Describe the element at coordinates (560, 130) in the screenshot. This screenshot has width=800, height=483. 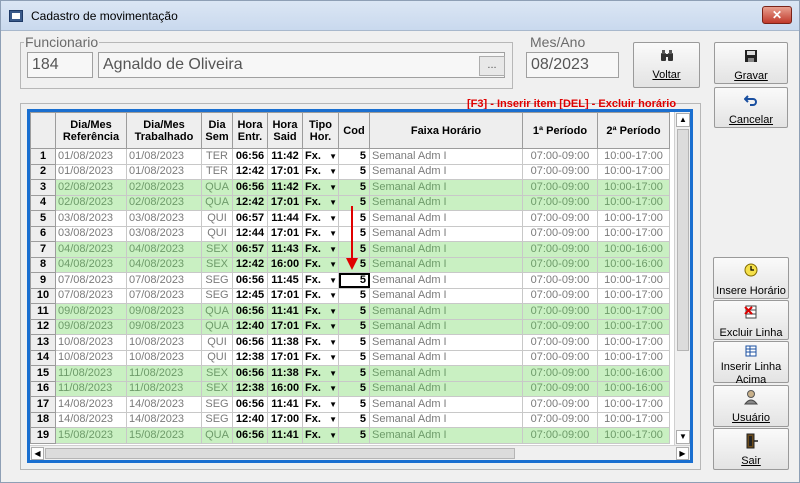
I see `column-header: 1ª Período` at that location.